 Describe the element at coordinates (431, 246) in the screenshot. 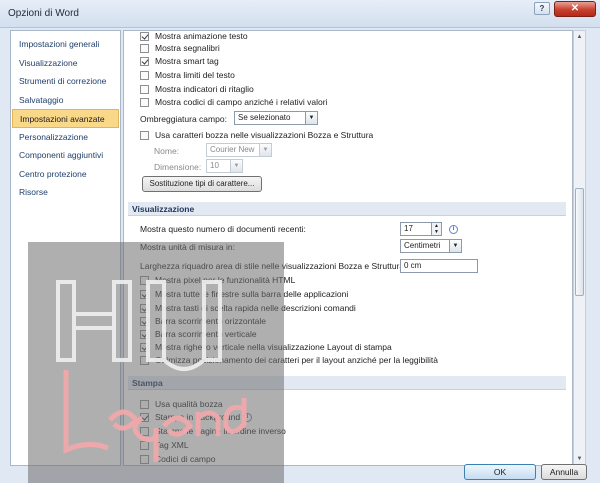

I see `units-select: Centimetri ▼` at that location.